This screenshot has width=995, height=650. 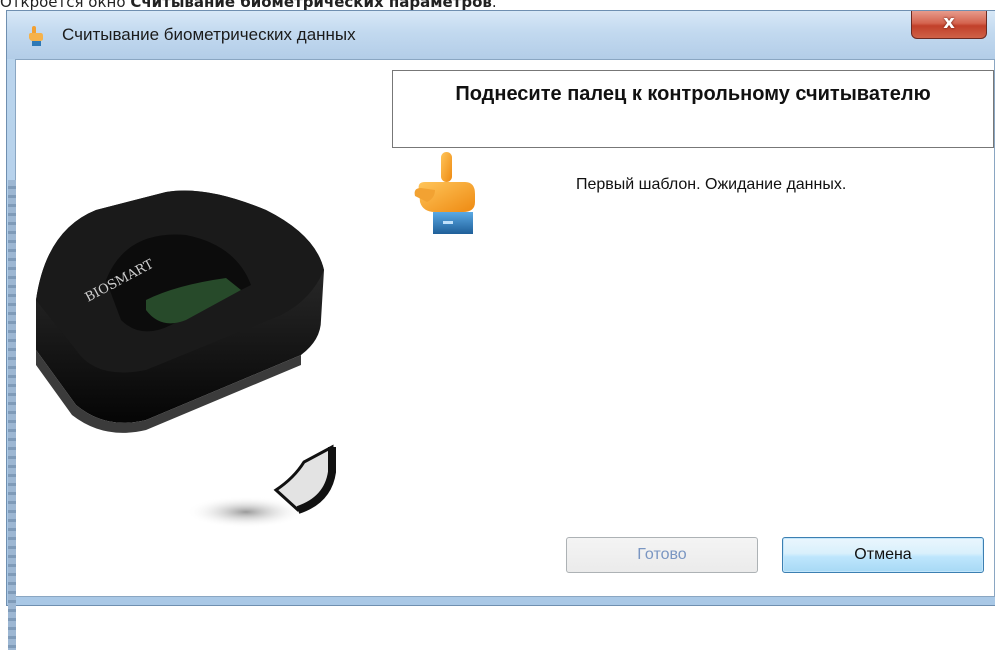 What do you see at coordinates (711, 184) in the screenshot?
I see `status-message: Первый шаблон. Ожидание данных.` at bounding box center [711, 184].